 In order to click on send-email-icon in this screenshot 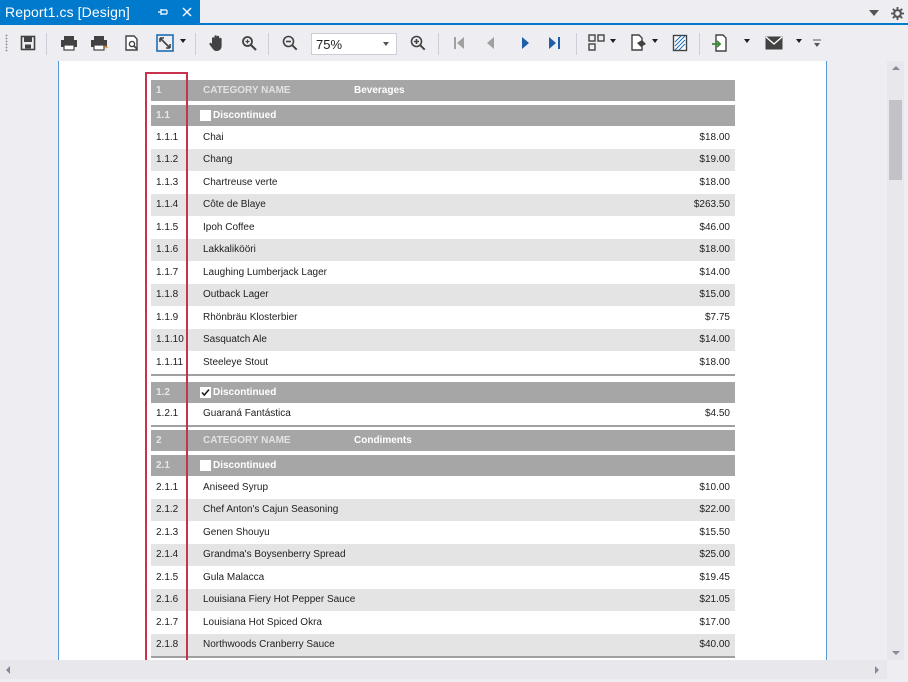, I will do `click(774, 43)`.